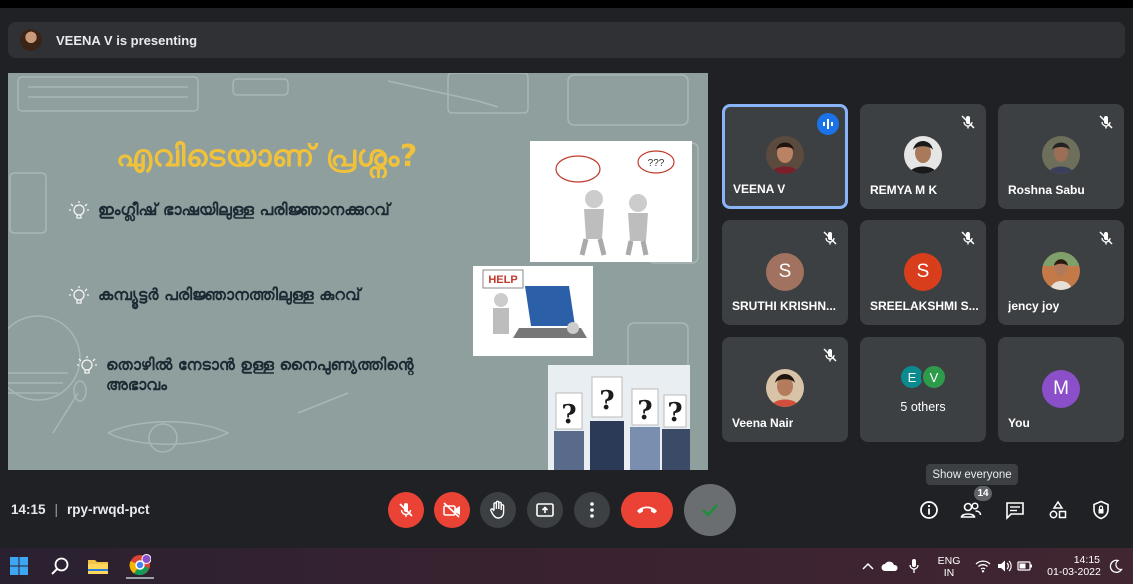  I want to click on show-everyone-tooltip: Show everyone, so click(972, 474).